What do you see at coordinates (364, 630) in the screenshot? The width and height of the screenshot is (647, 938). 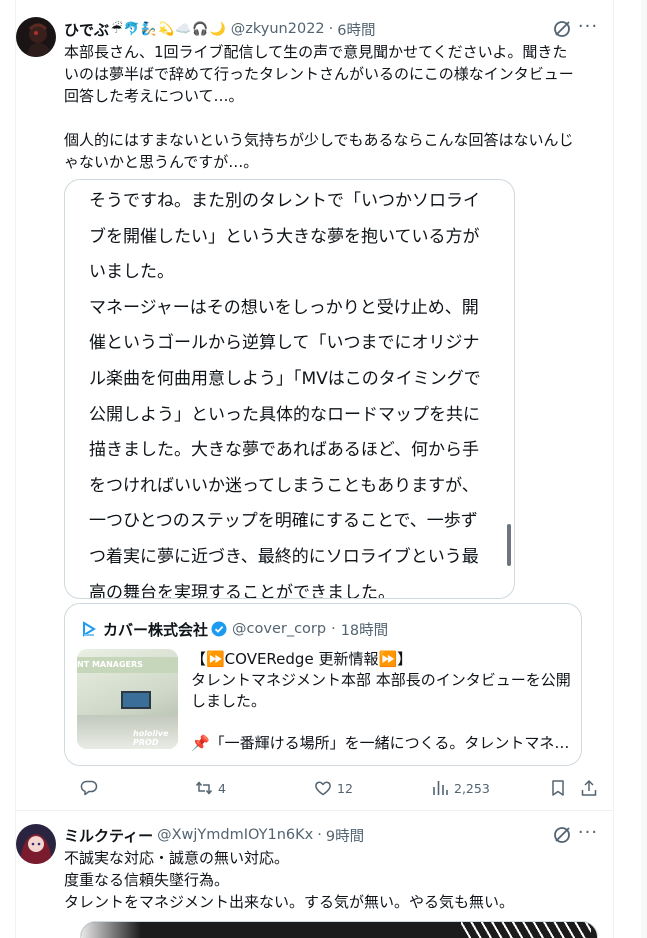 I see `quote-timestamp: 18時間` at bounding box center [364, 630].